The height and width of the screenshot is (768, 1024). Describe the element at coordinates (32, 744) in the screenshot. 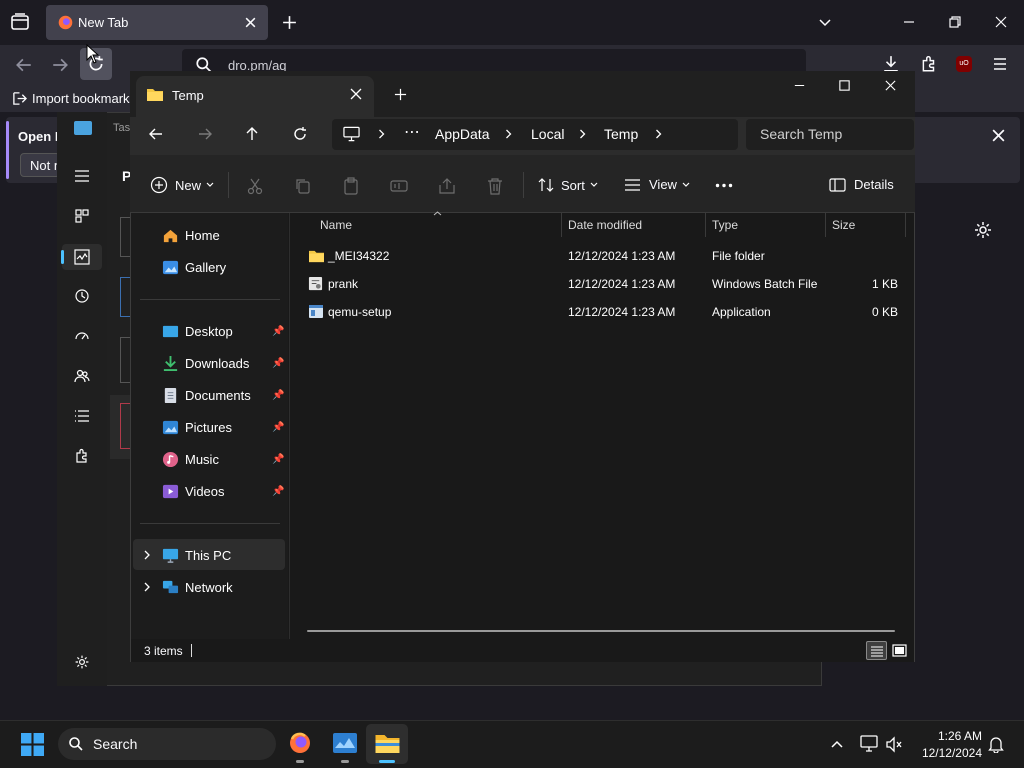

I see `windows-start-icon` at that location.